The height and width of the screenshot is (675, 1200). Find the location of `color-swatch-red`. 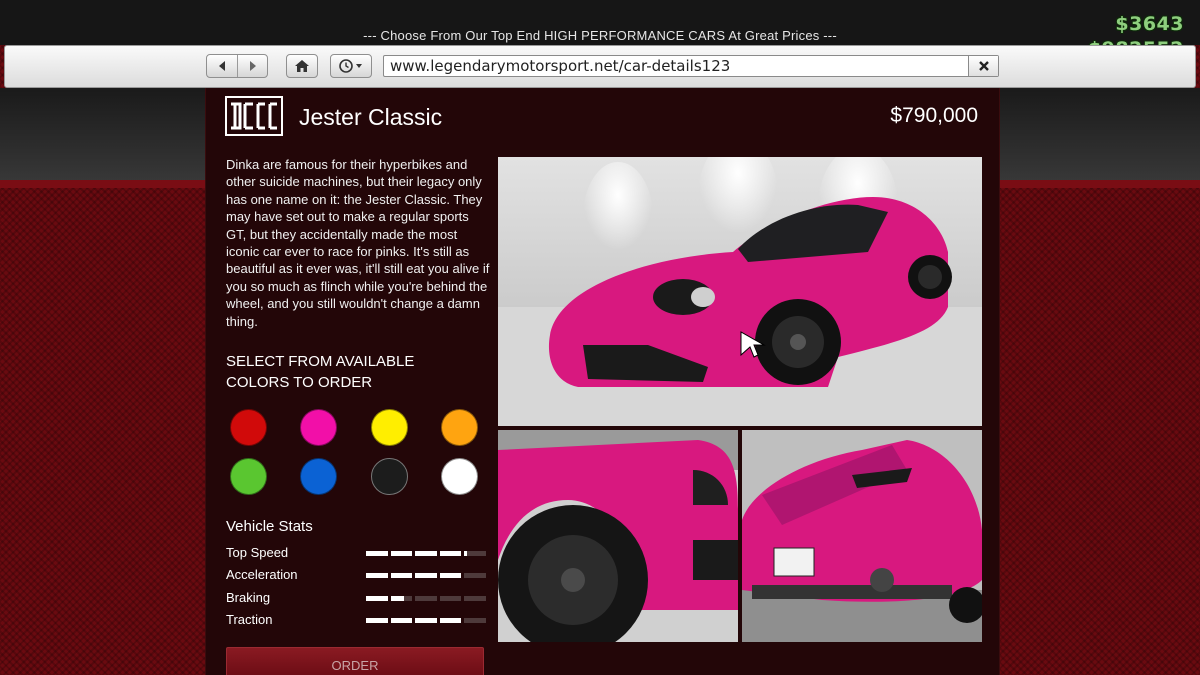

color-swatch-red is located at coordinates (248, 427).